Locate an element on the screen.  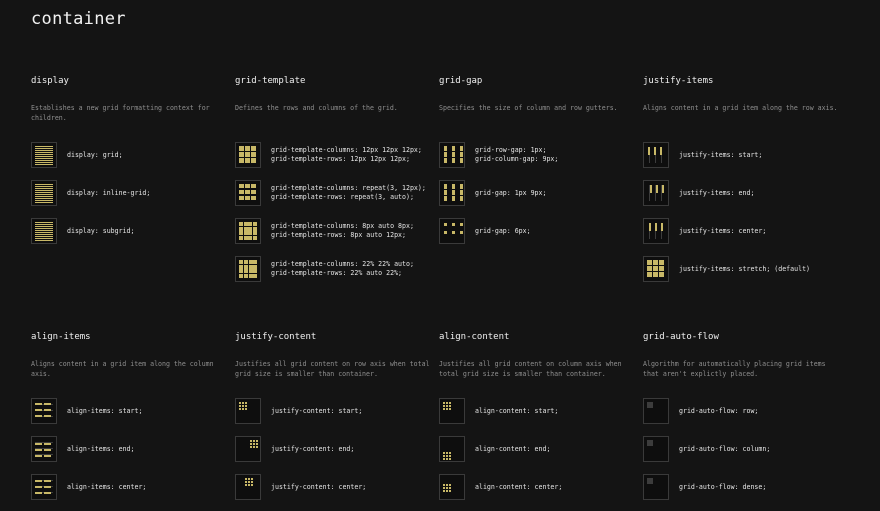
example-item: align-content: center; is located at coordinates (536, 487).